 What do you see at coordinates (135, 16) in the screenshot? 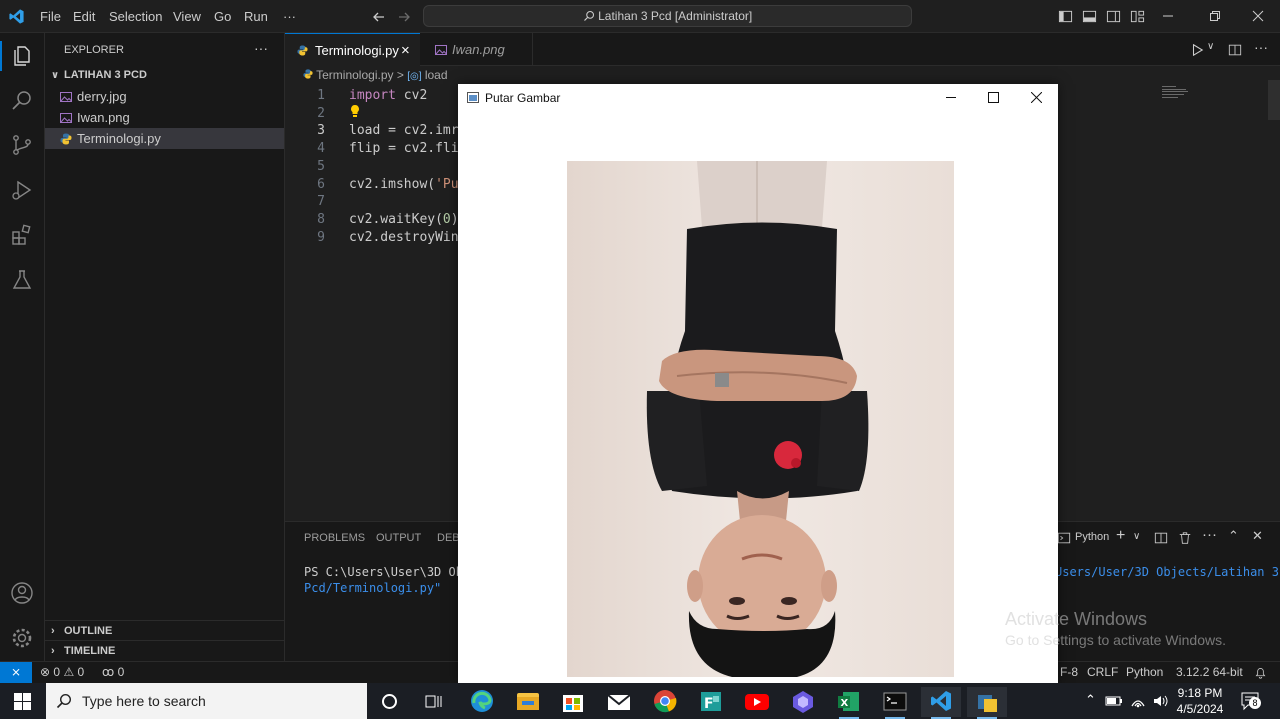
I see `menu-selection: Selection` at bounding box center [135, 16].